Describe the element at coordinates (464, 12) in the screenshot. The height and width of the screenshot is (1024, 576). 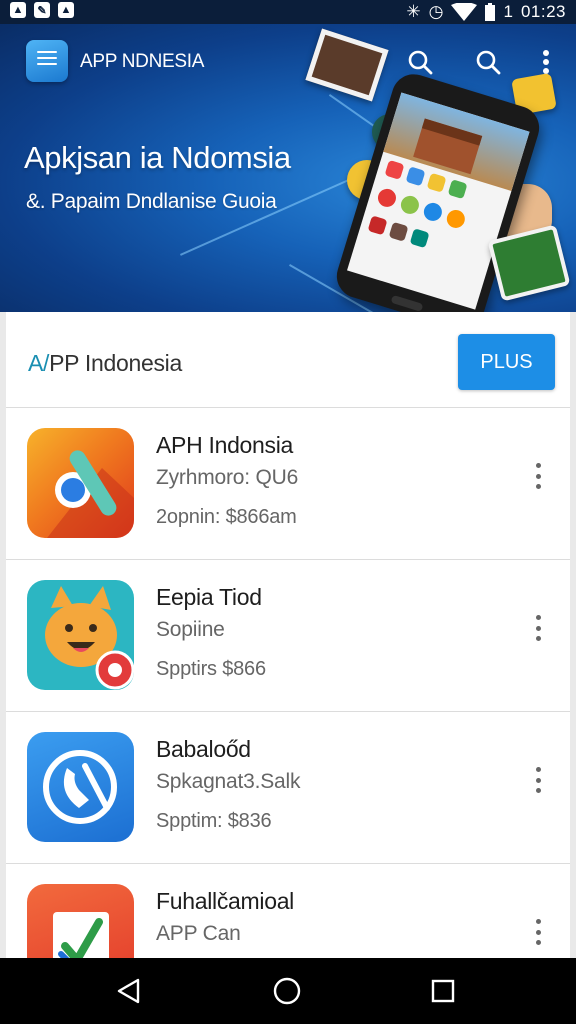
I see `wifi-icon` at that location.